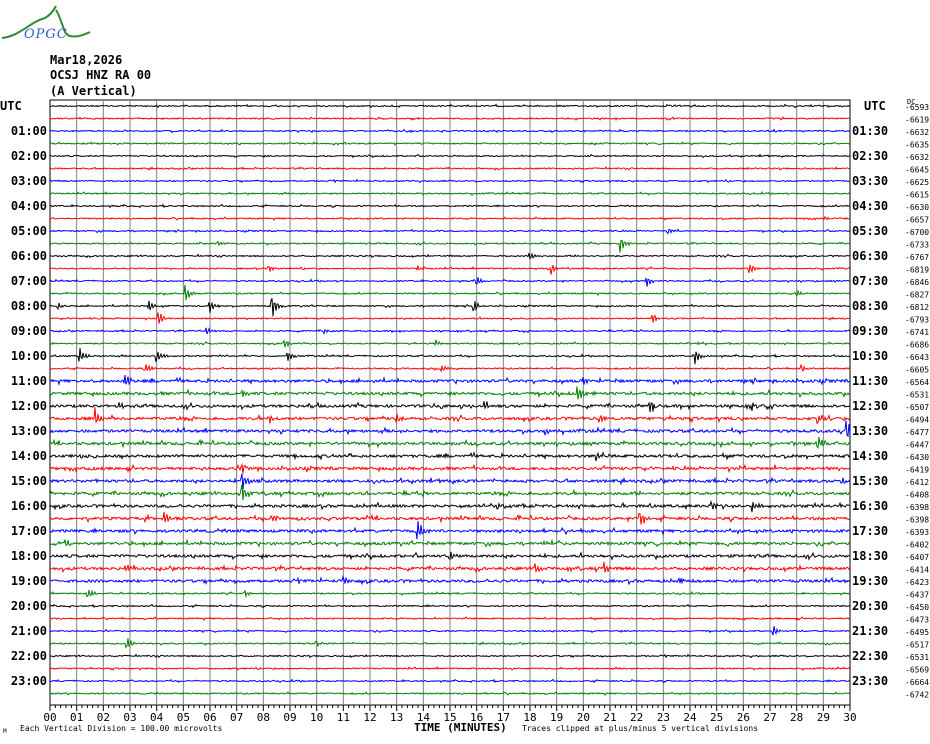  Describe the element at coordinates (29, 606) in the screenshot. I see `hour-label-left: 20:00` at that location.